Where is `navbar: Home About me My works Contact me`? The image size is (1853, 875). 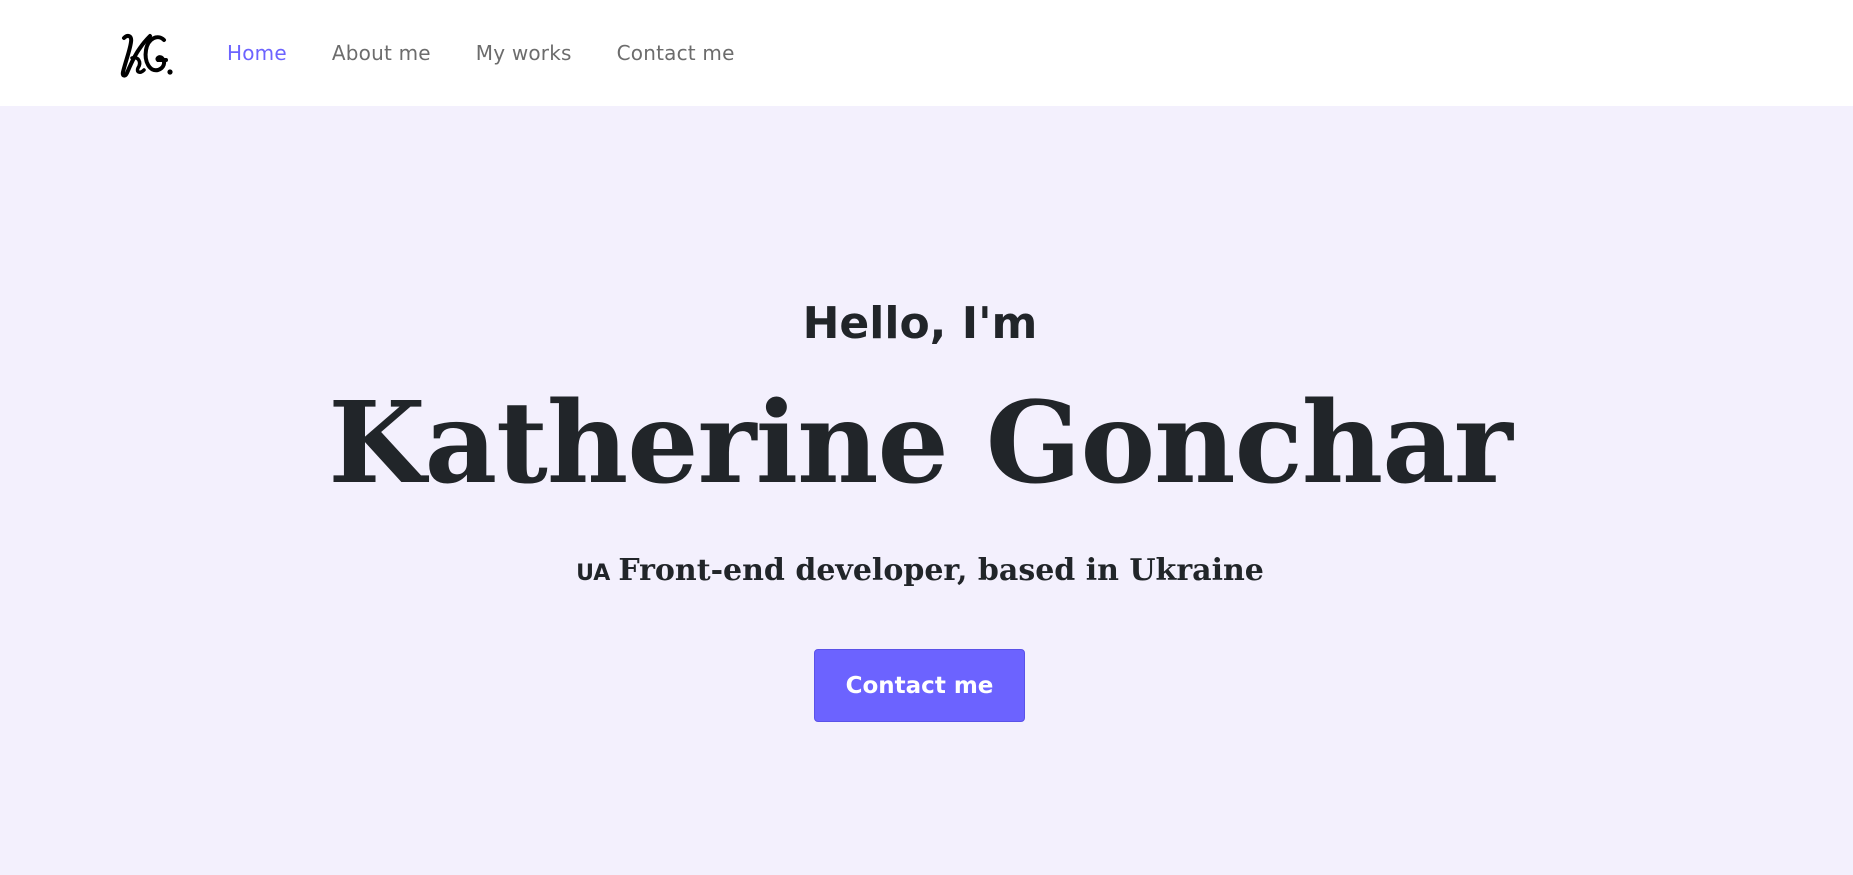
navbar: Home About me My works Contact me is located at coordinates (926, 53).